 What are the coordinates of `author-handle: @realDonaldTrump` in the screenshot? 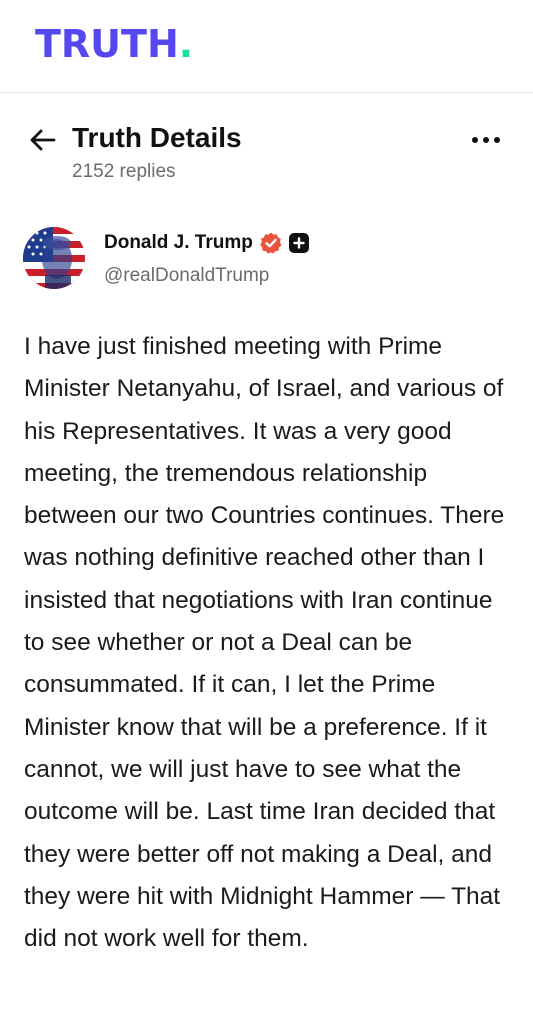 It's located at (186, 276).